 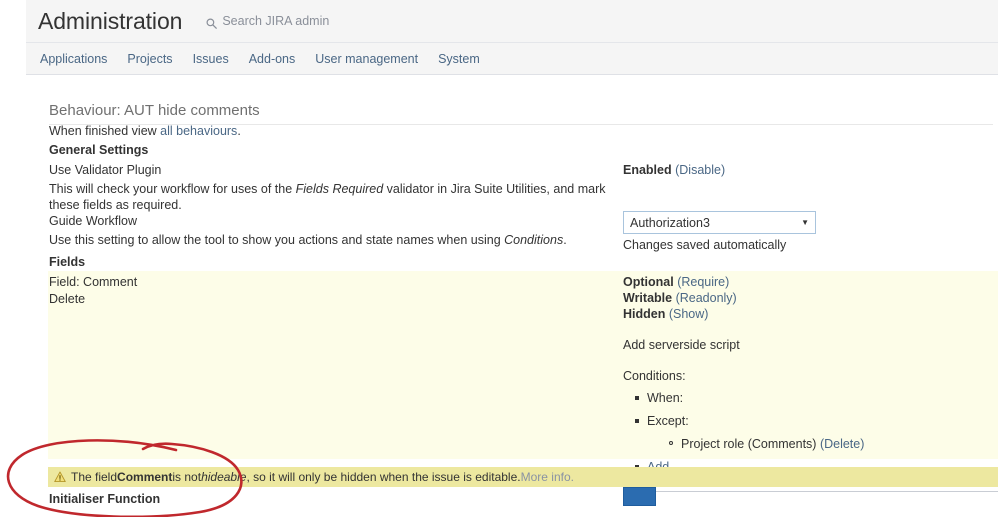 I want to click on nav-item-add-ons: Add-ons, so click(x=272, y=59).